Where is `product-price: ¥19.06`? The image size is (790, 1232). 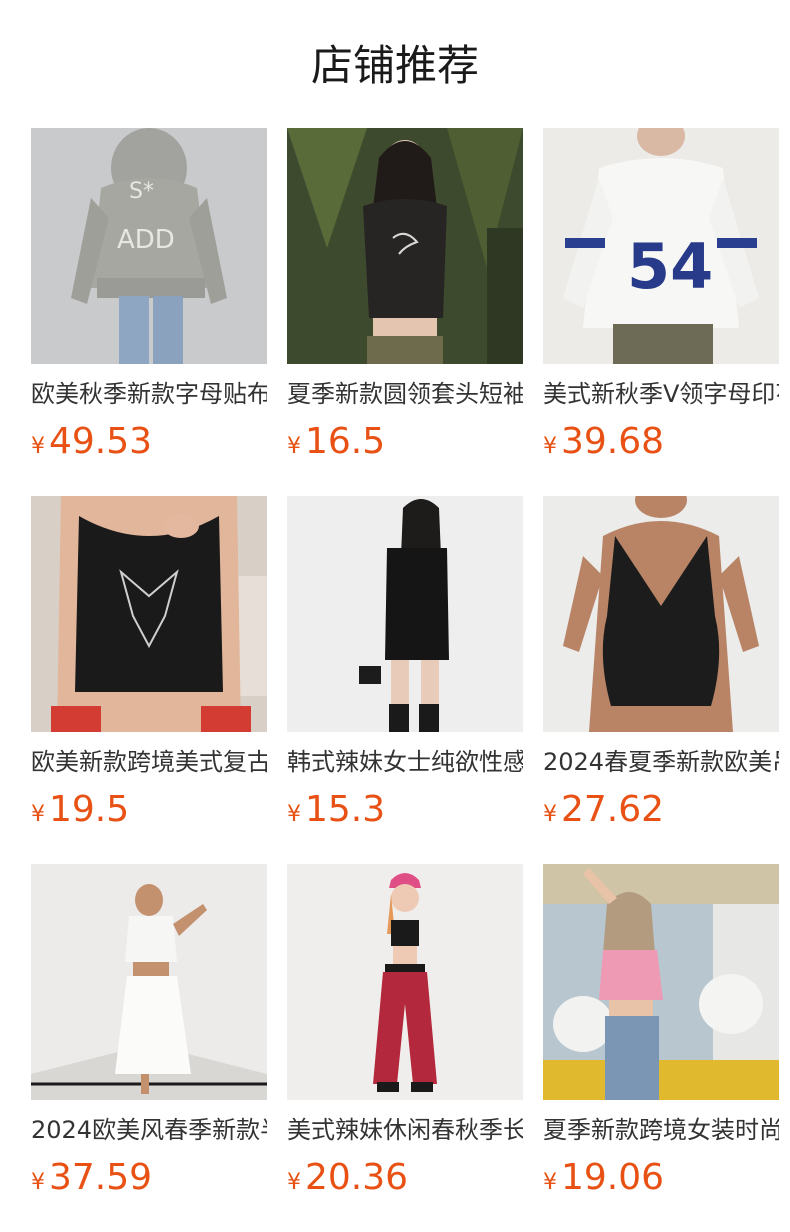 product-price: ¥19.06 is located at coordinates (661, 1178).